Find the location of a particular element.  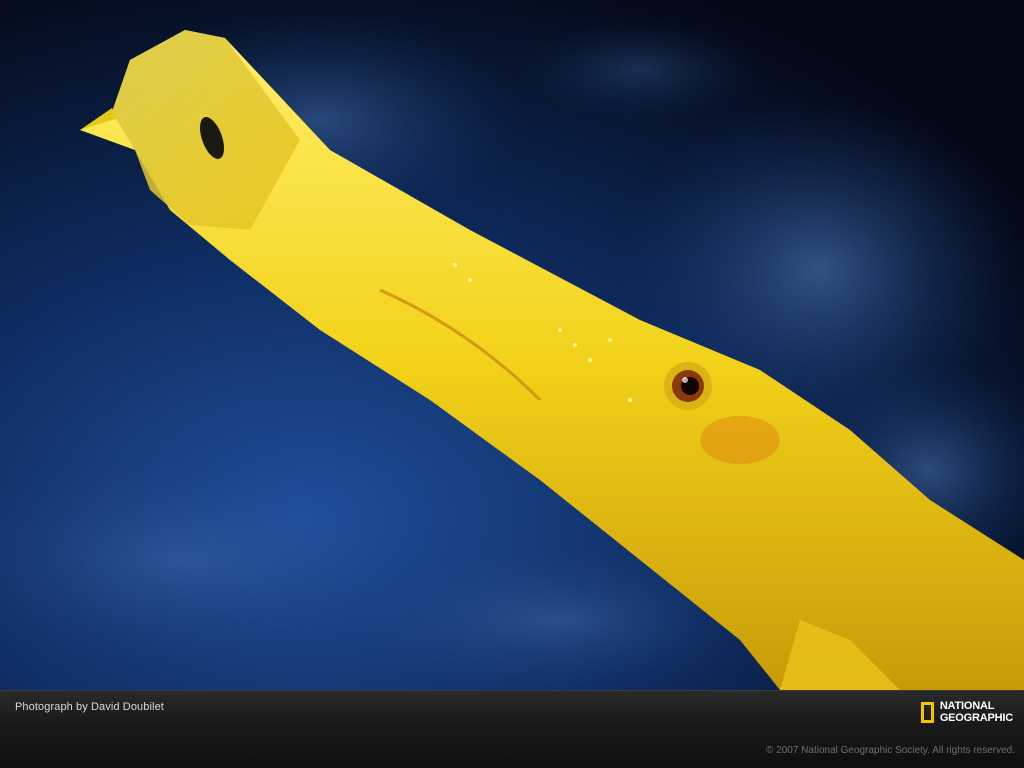

yellow-border-icon is located at coordinates (927, 712).